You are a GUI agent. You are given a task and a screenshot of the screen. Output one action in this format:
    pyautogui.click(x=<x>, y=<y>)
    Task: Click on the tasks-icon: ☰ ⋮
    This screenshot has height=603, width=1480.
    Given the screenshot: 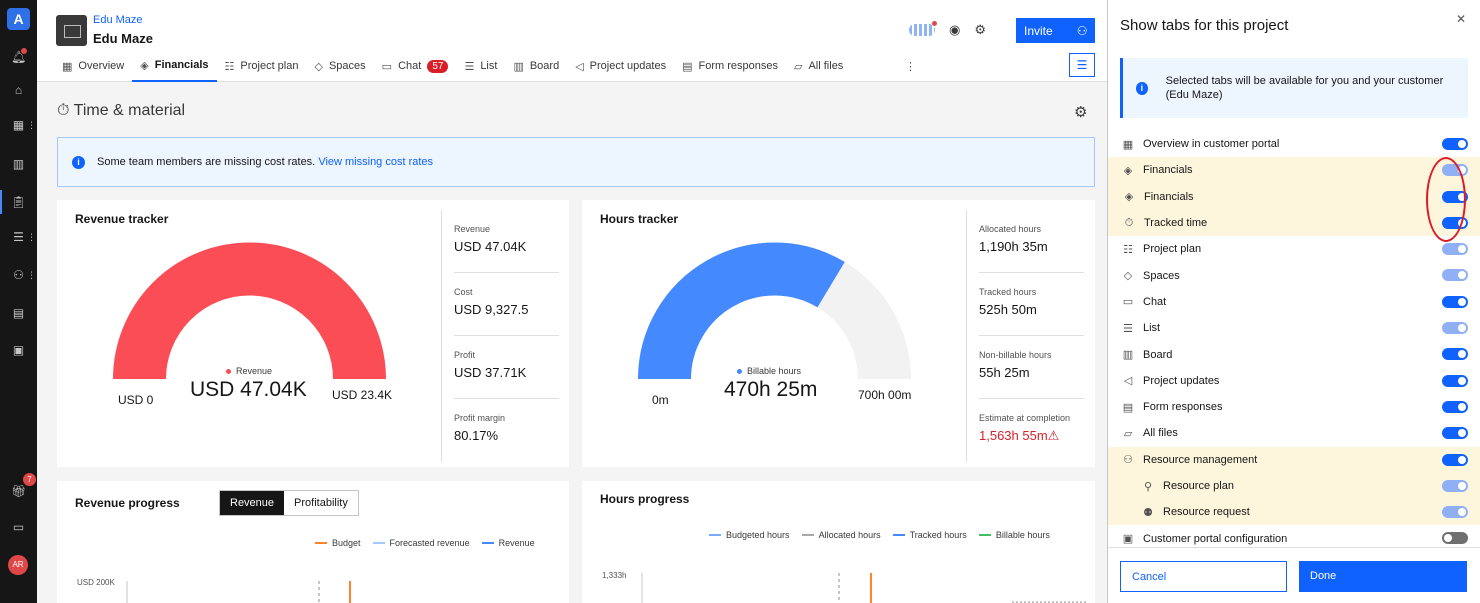 What is the action you would take?
    pyautogui.click(x=23, y=237)
    